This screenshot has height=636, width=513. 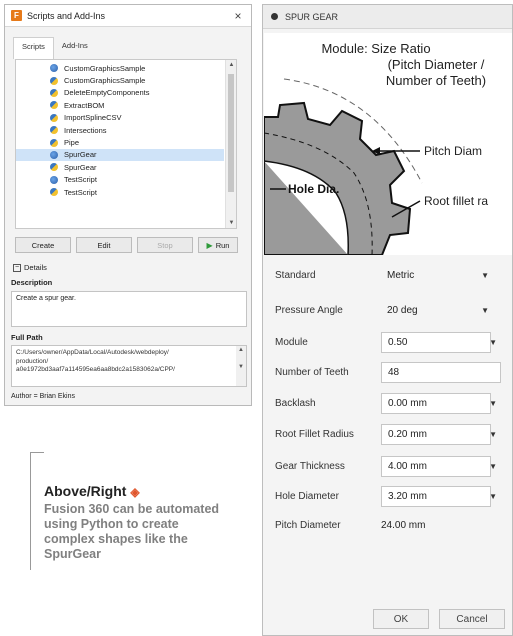 I want to click on pitch-row: Pitch Diameter 24.00 mm, so click(x=390, y=525).